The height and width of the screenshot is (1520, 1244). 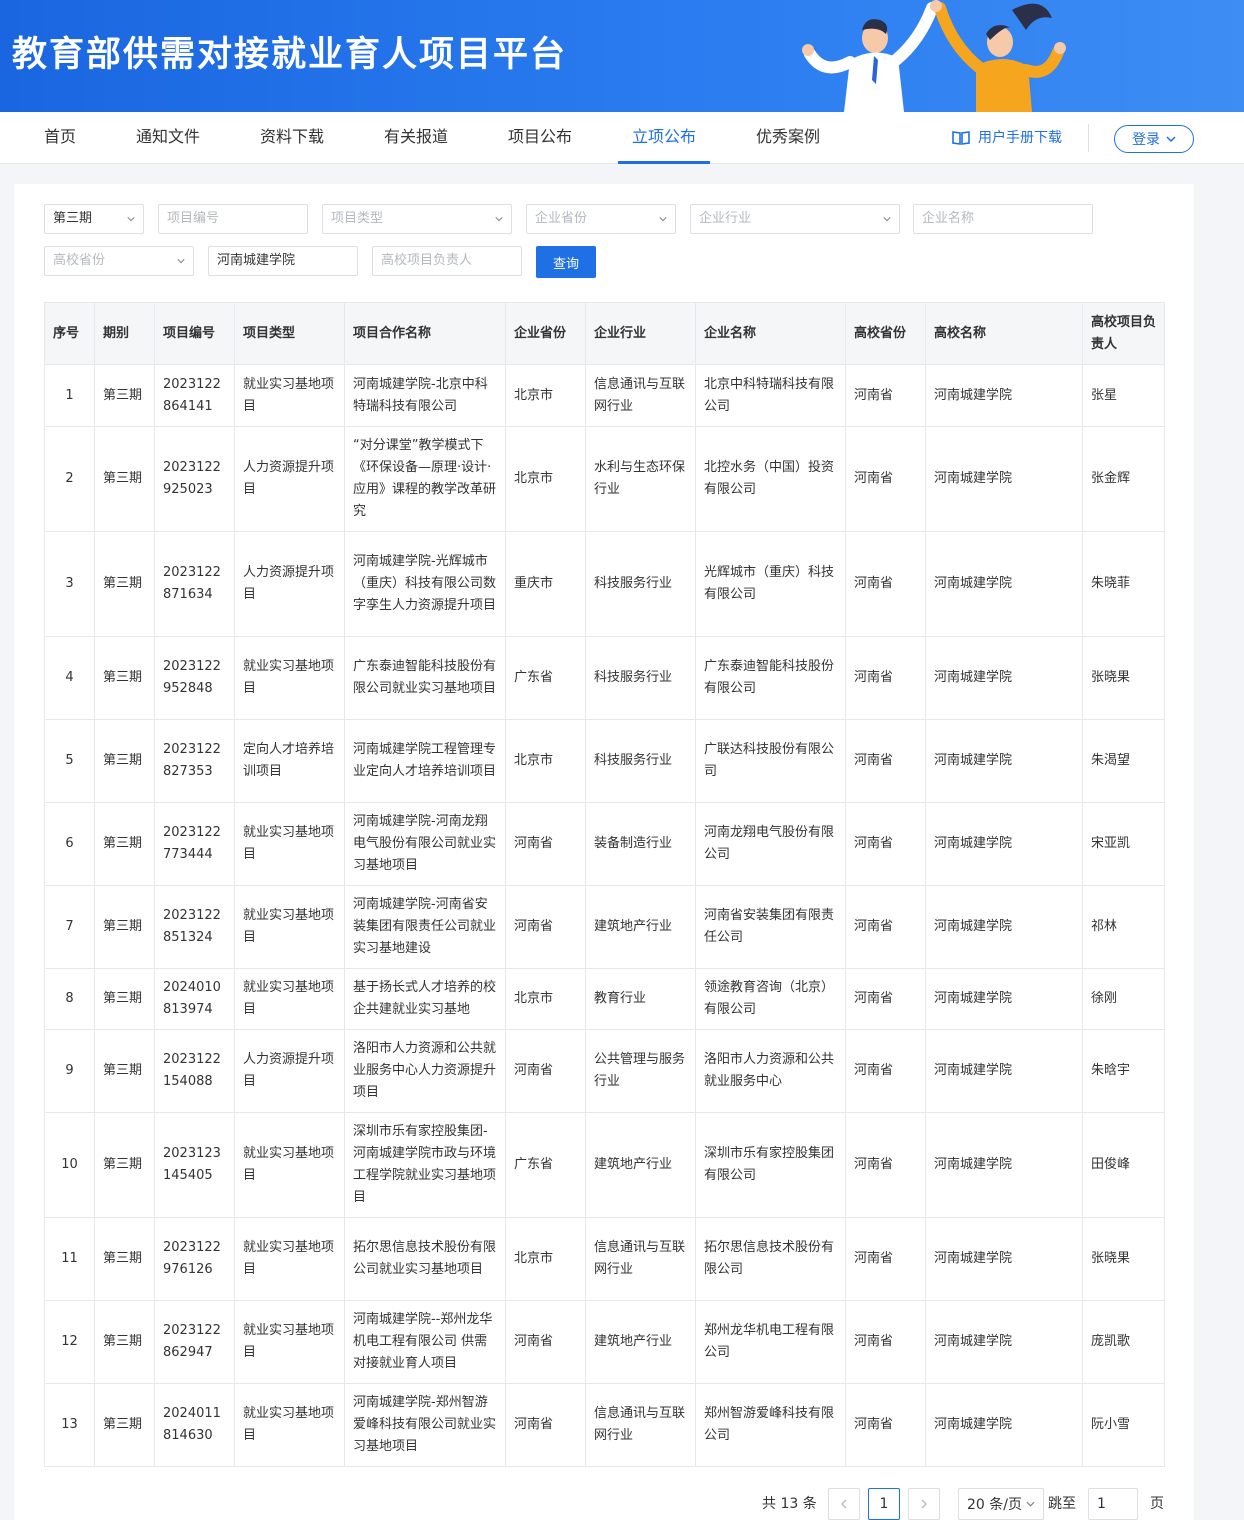 What do you see at coordinates (622, 56) in the screenshot?
I see `header-banner: 教育部供需对接就业育人项目平台` at bounding box center [622, 56].